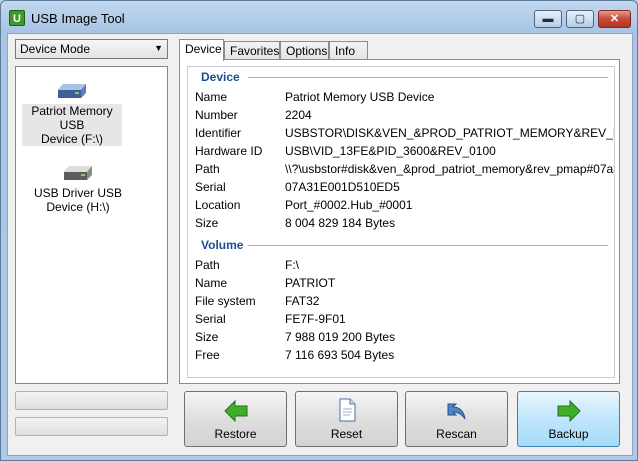 Image resolution: width=638 pixels, height=461 pixels. Describe the element at coordinates (390, 151) in the screenshot. I see `property-value: USB\VID_13FE&PID_3600&REV_0100` at that location.